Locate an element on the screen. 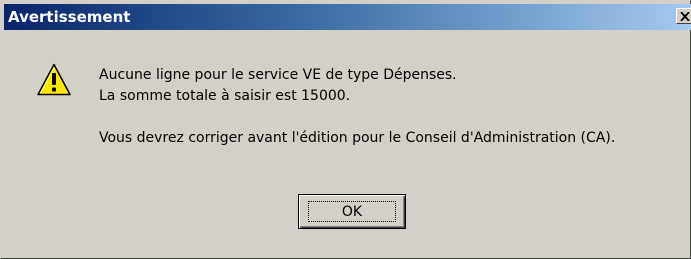 The image size is (691, 259). warning-icon is located at coordinates (54, 79).